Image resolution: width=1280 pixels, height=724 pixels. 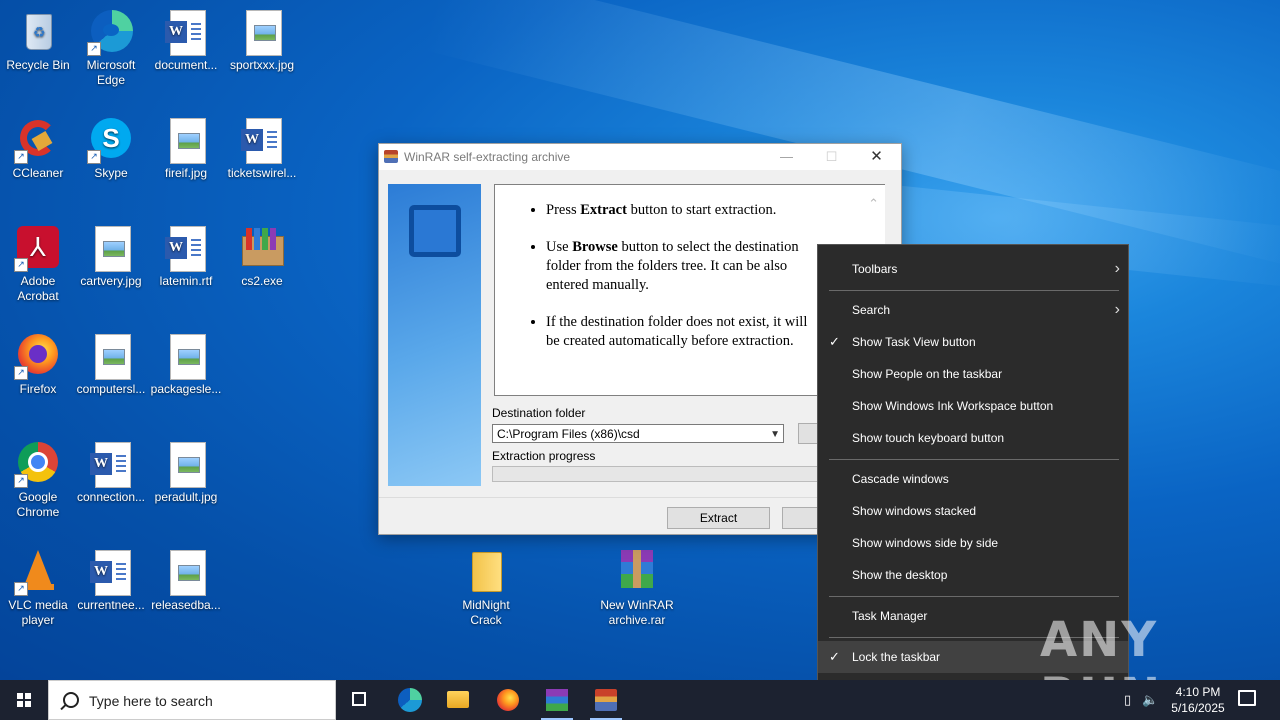 I want to click on desktop-icon-microsoft-edge: ↗ Microsoft Edge, so click(x=111, y=48).